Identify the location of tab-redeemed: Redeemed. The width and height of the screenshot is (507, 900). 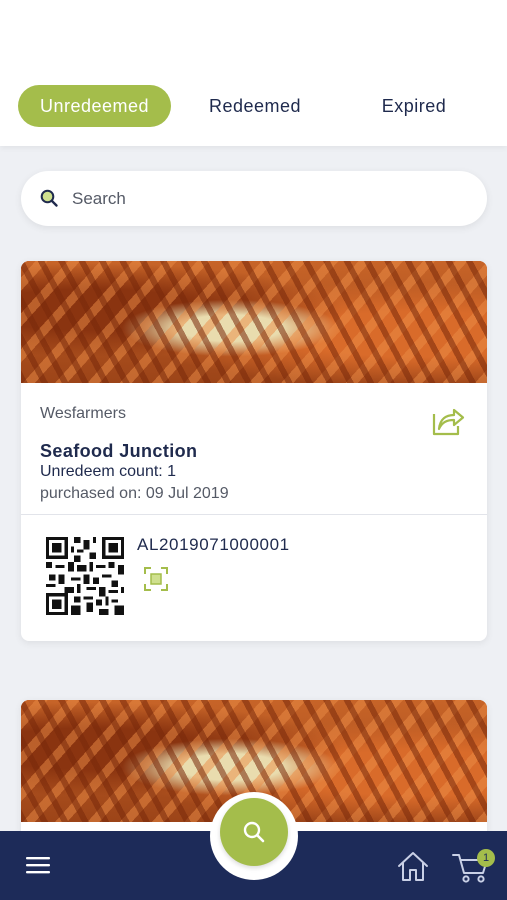
(255, 106).